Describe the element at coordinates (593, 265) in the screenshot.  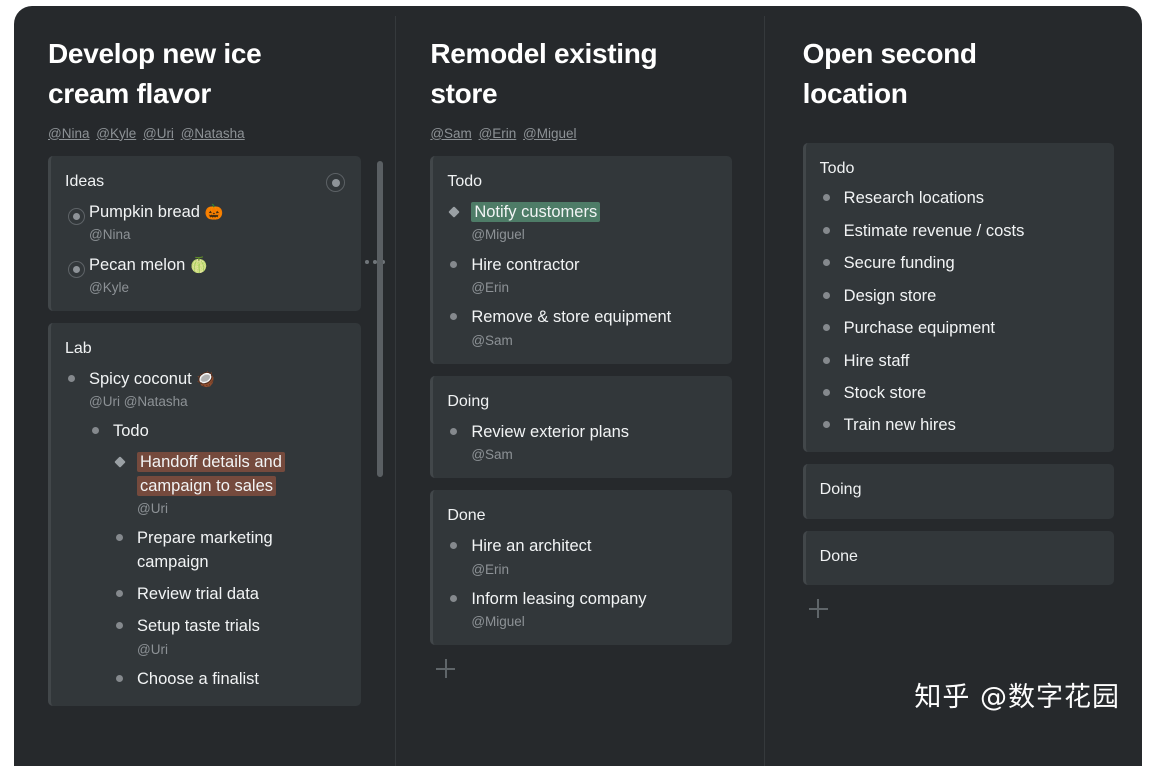
I see `list-item-label: Hire contractor` at that location.